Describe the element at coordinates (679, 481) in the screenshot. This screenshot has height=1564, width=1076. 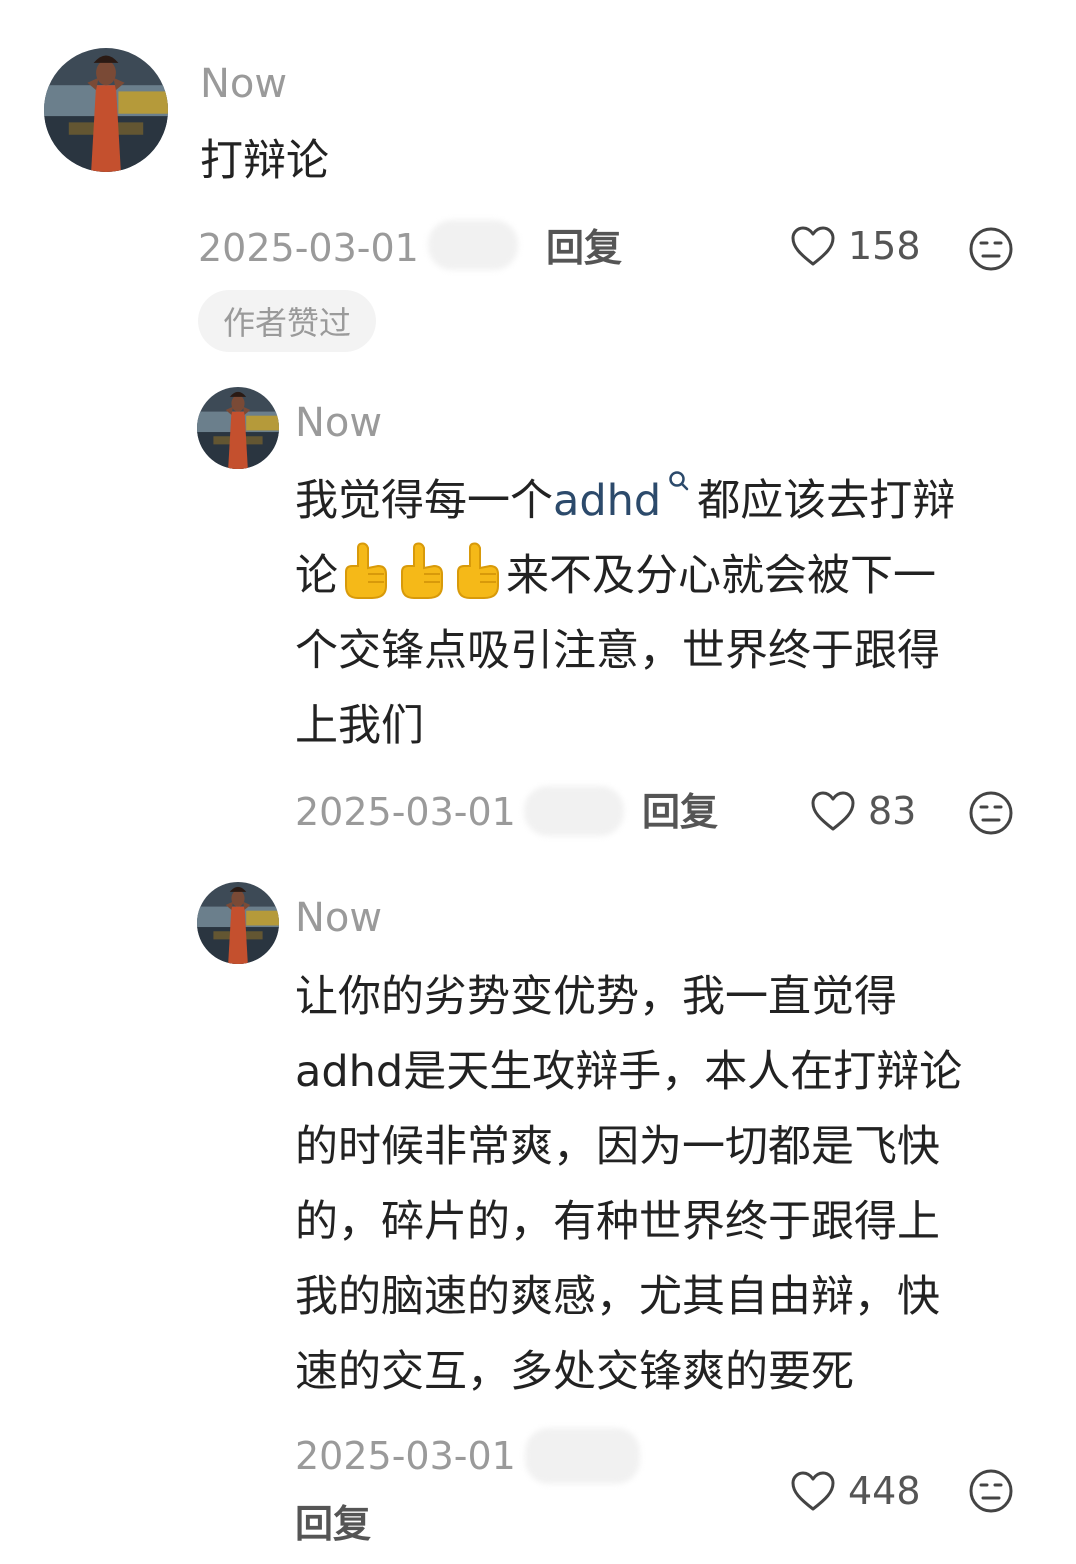
I see `search-icon` at that location.